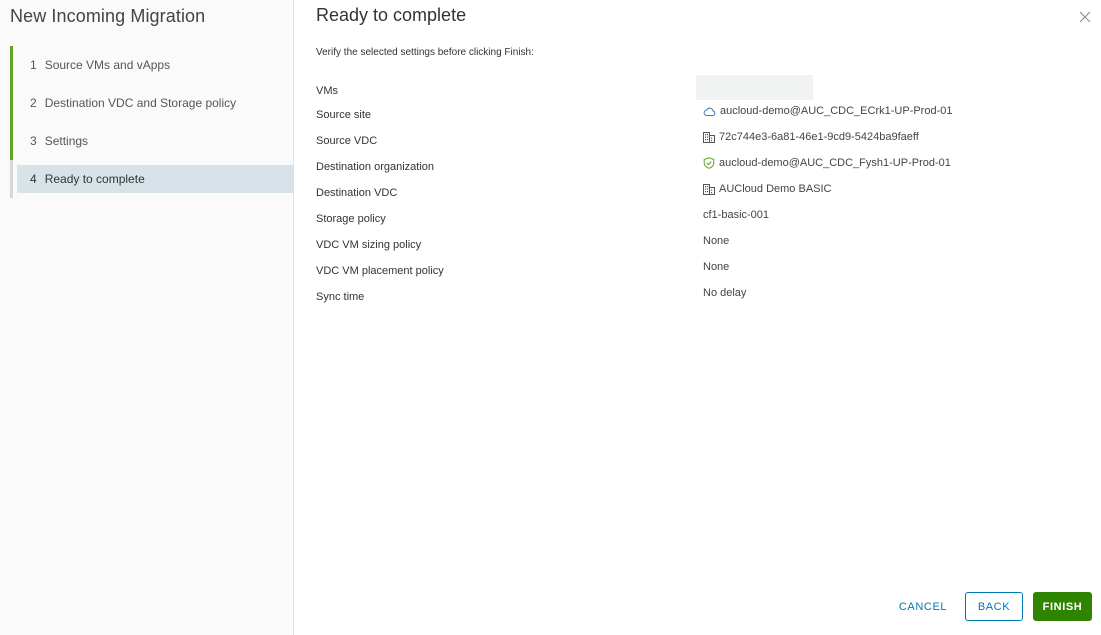  What do you see at coordinates (775, 189) in the screenshot?
I see `row-value: AUCloud Demo BASIC` at bounding box center [775, 189].